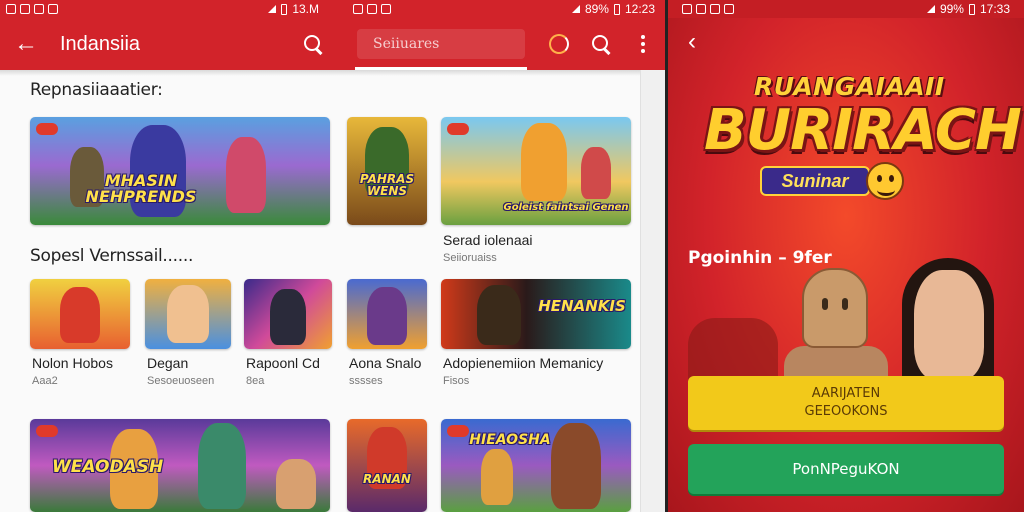 This screenshot has height=512, width=1024. I want to click on game-title: Rapoonl Cd, so click(283, 363).